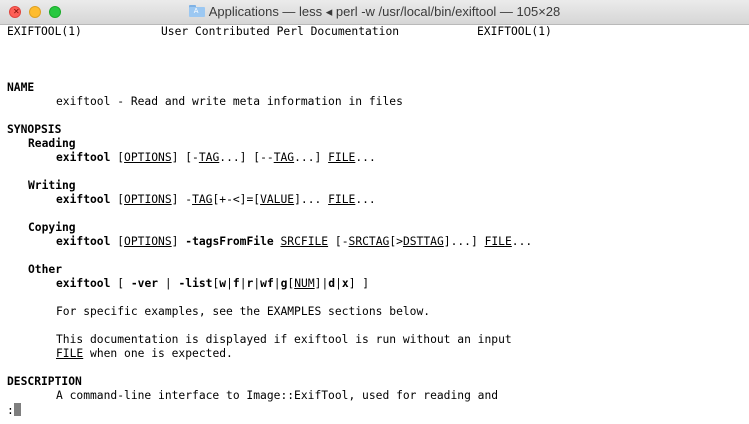 Image resolution: width=749 pixels, height=424 pixels. What do you see at coordinates (44, 31) in the screenshot?
I see `man-header-left: EXIFTOOL(1)` at bounding box center [44, 31].